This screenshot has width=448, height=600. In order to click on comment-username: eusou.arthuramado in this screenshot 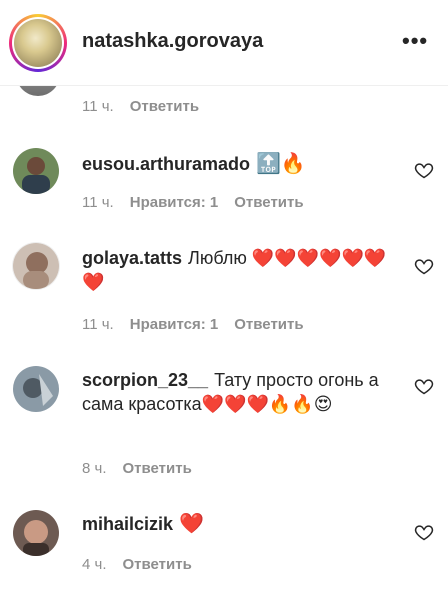, I will do `click(166, 164)`.